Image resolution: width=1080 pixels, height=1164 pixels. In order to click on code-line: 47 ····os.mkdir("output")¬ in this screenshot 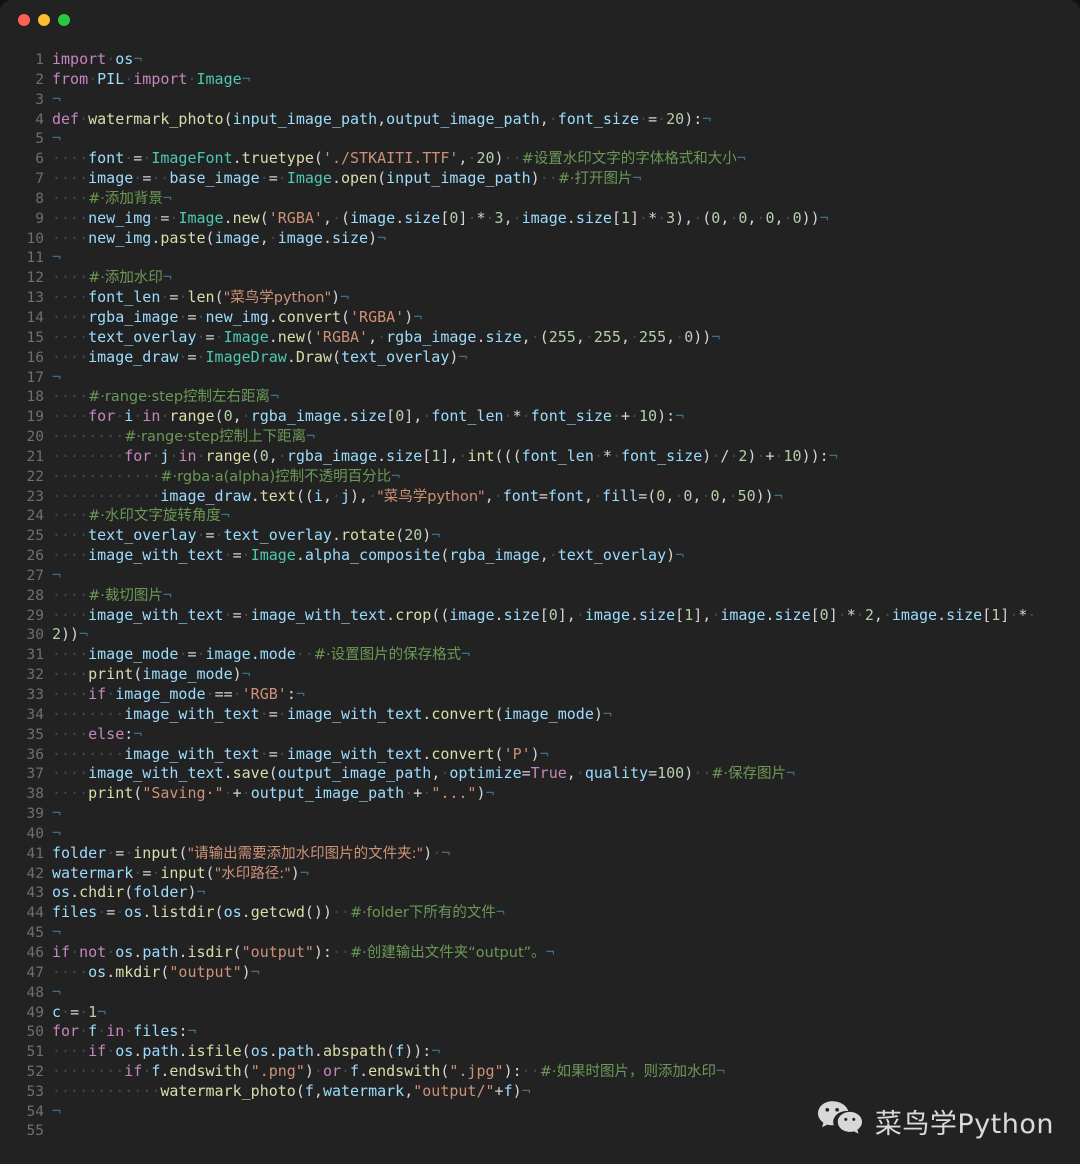, I will do `click(540, 973)`.